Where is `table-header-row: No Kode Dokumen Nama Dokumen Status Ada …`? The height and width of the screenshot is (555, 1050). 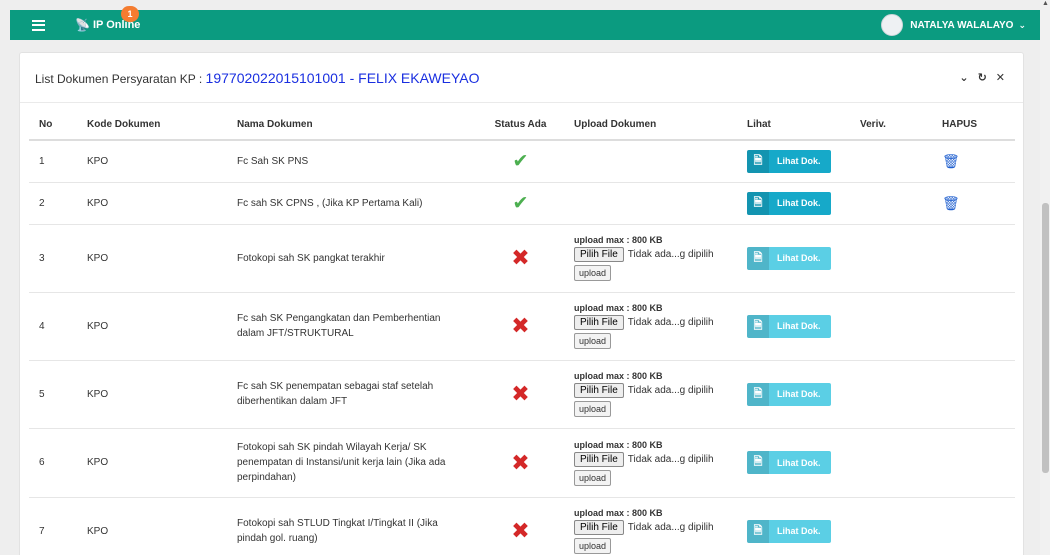
table-header-row: No Kode Dokumen Nama Dokumen Status Ada … is located at coordinates (522, 125).